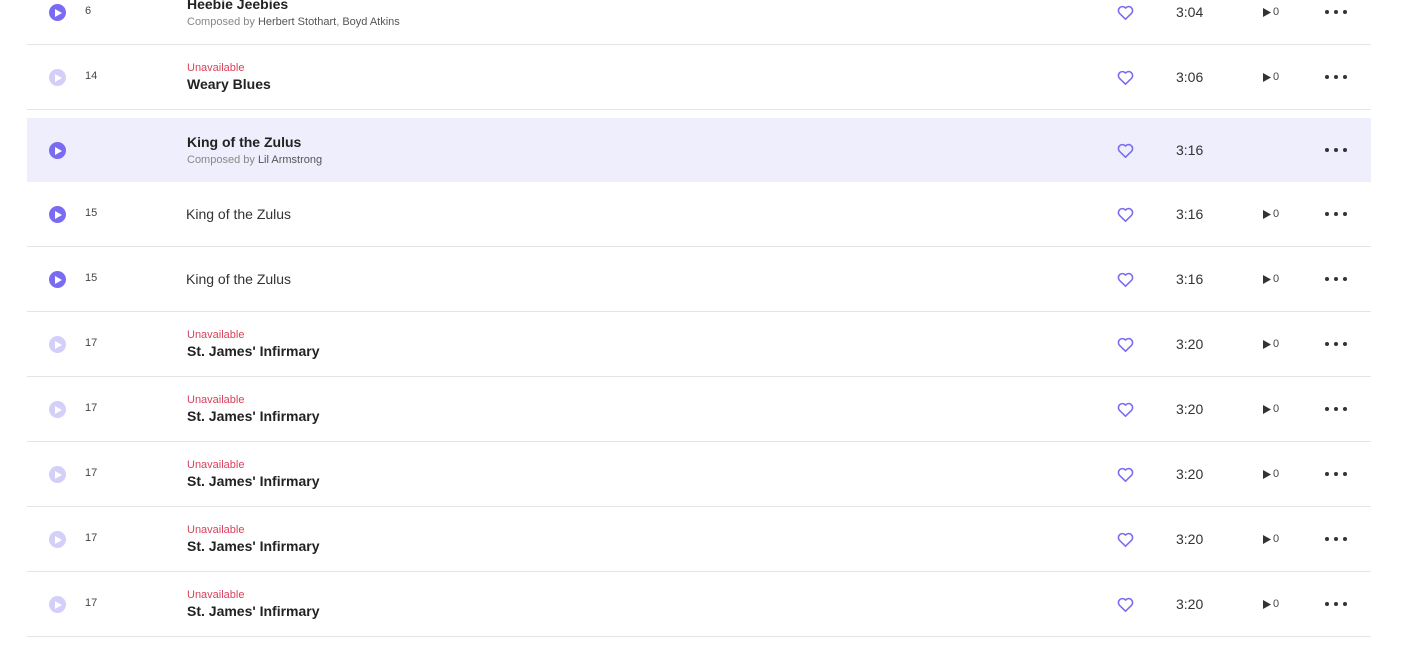 Image resolution: width=1418 pixels, height=650 pixels. What do you see at coordinates (370, 22) in the screenshot?
I see `composer-link: Boyd Atkins` at bounding box center [370, 22].